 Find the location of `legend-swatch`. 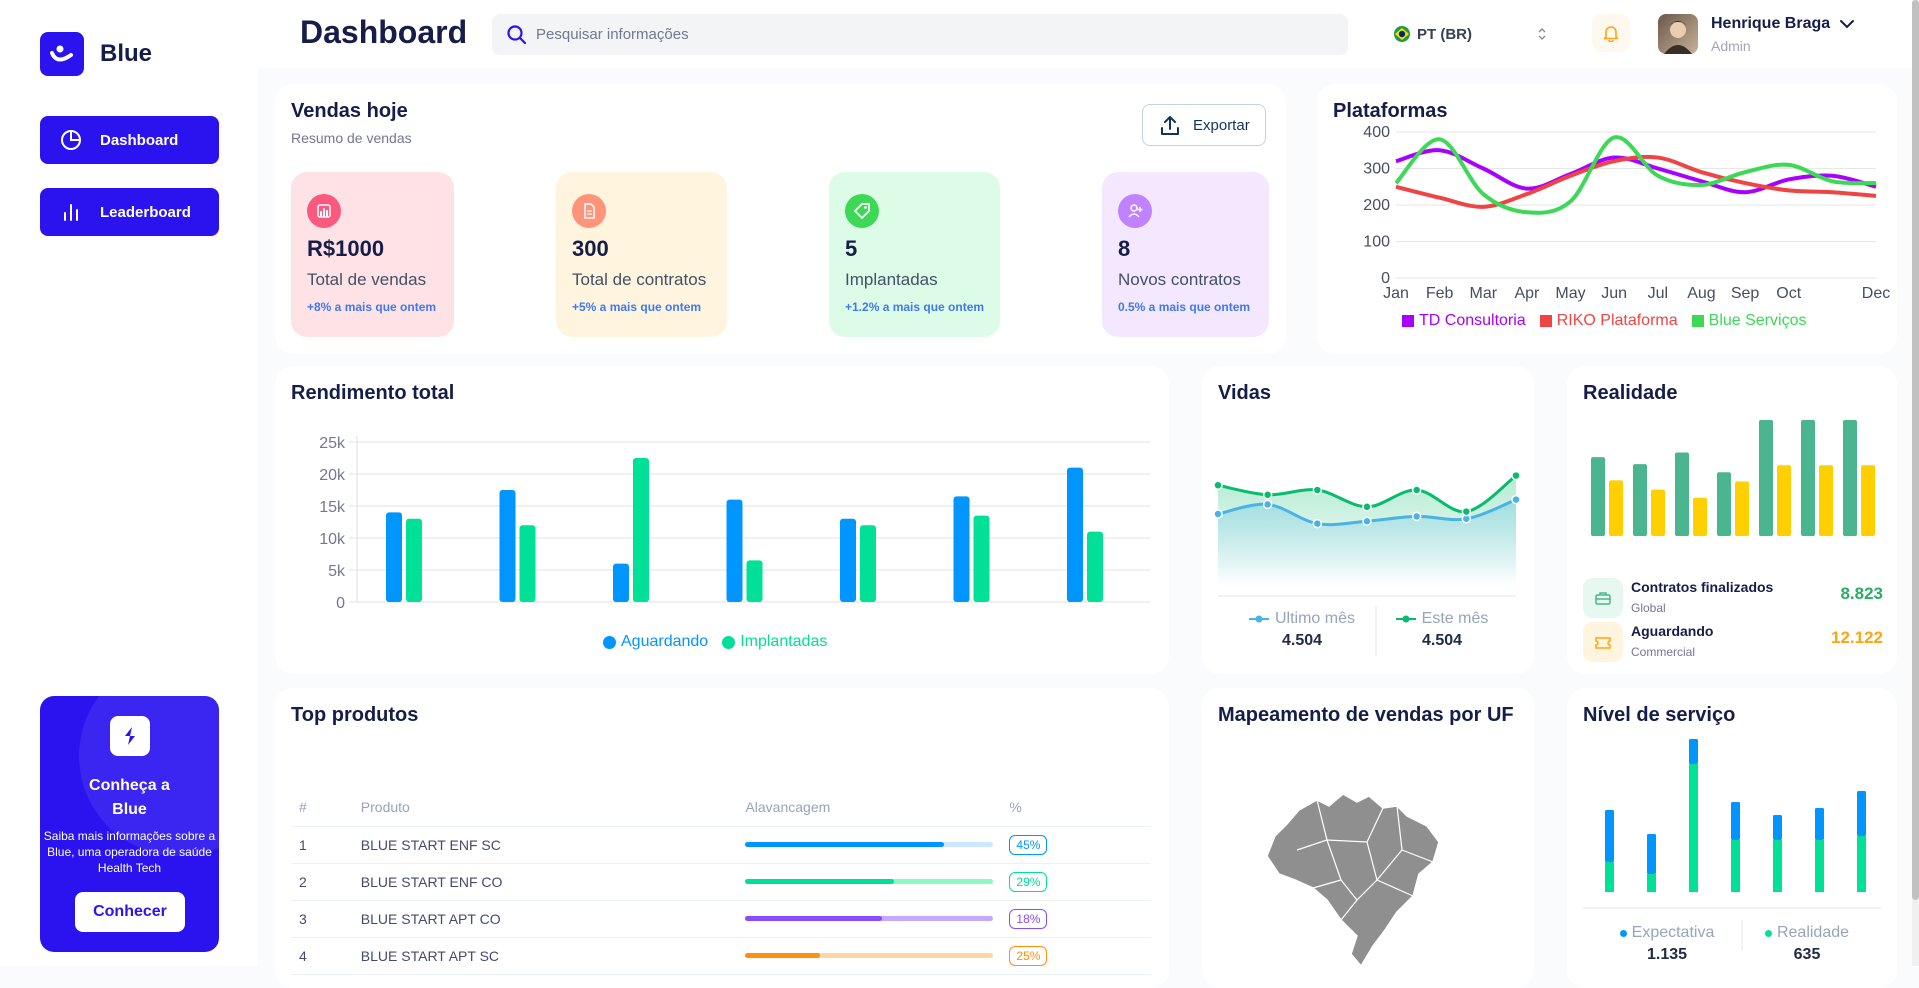

legend-swatch is located at coordinates (1697, 321).